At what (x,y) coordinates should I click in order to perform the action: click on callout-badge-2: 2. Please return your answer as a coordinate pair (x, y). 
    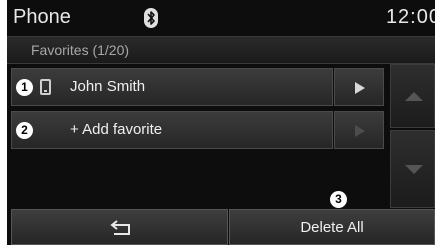
    Looking at the image, I should click on (24, 130).